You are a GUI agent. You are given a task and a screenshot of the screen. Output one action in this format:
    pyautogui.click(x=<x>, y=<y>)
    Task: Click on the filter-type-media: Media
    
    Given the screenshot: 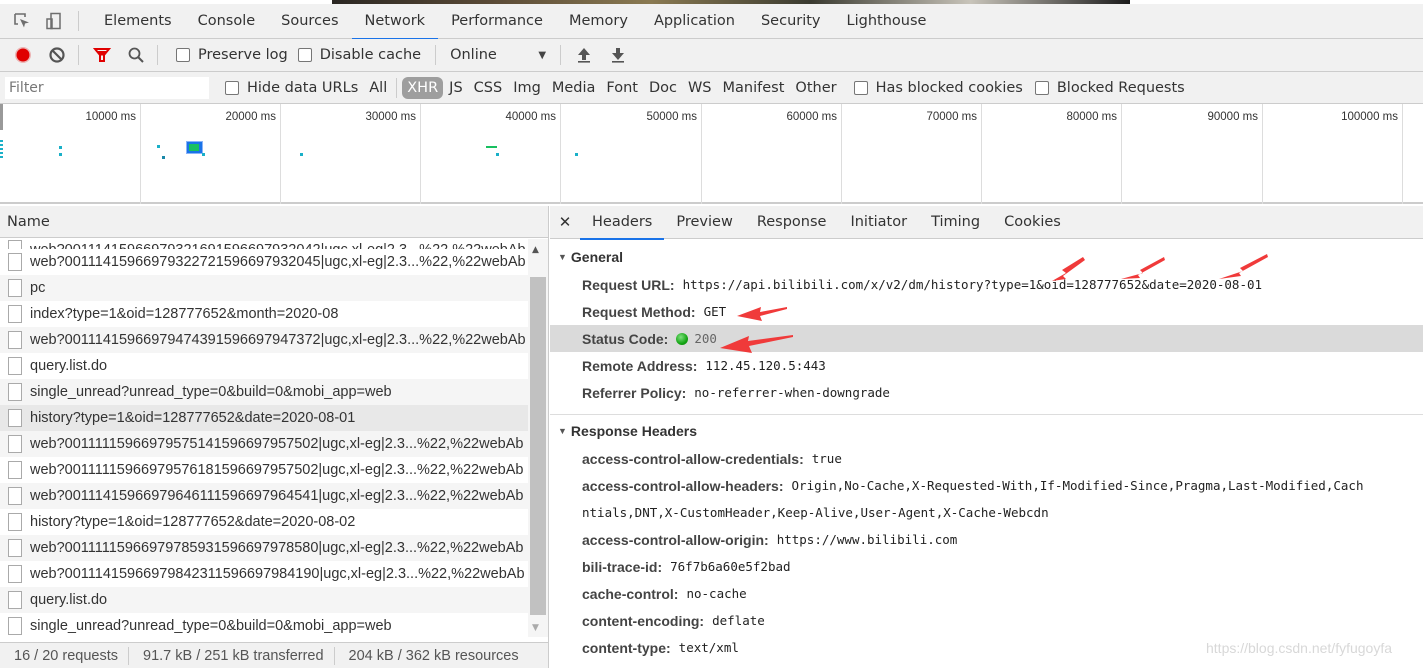 What is the action you would take?
    pyautogui.click(x=574, y=88)
    